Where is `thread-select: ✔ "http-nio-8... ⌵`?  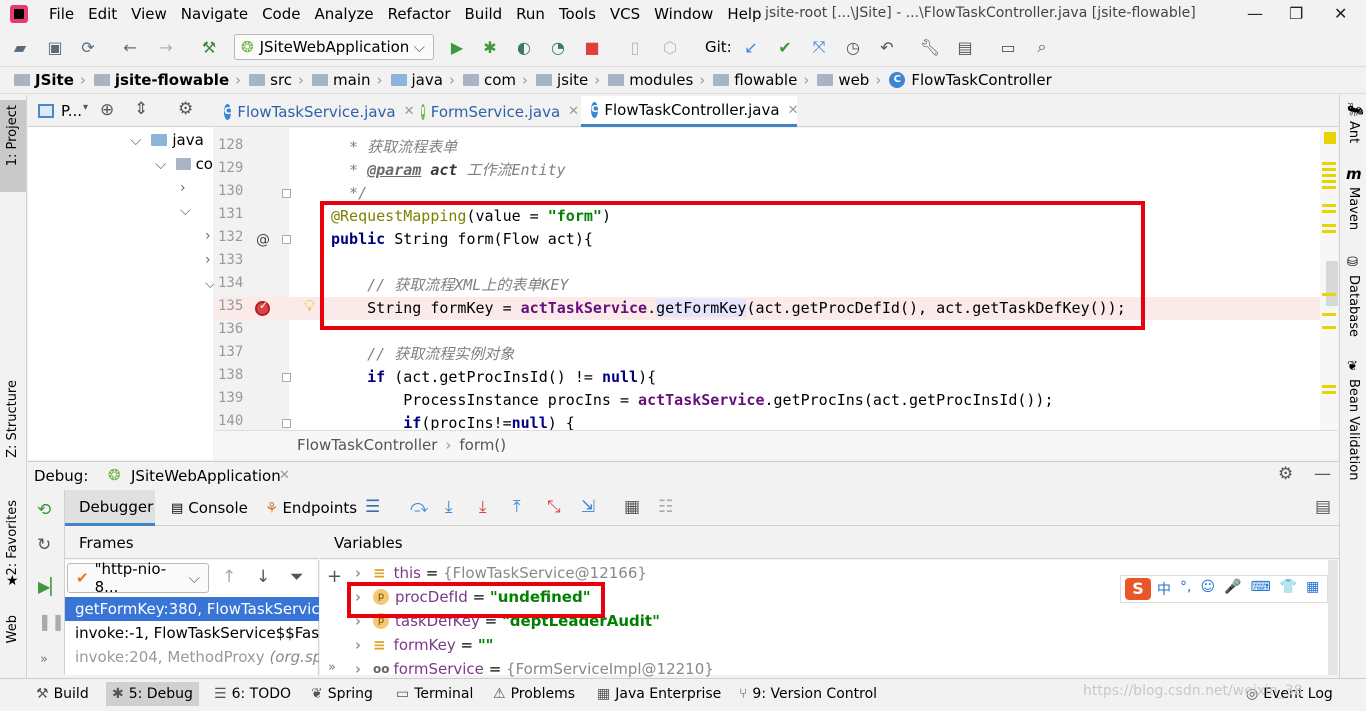 thread-select: ✔ "http-nio-8... ⌵ is located at coordinates (138, 578).